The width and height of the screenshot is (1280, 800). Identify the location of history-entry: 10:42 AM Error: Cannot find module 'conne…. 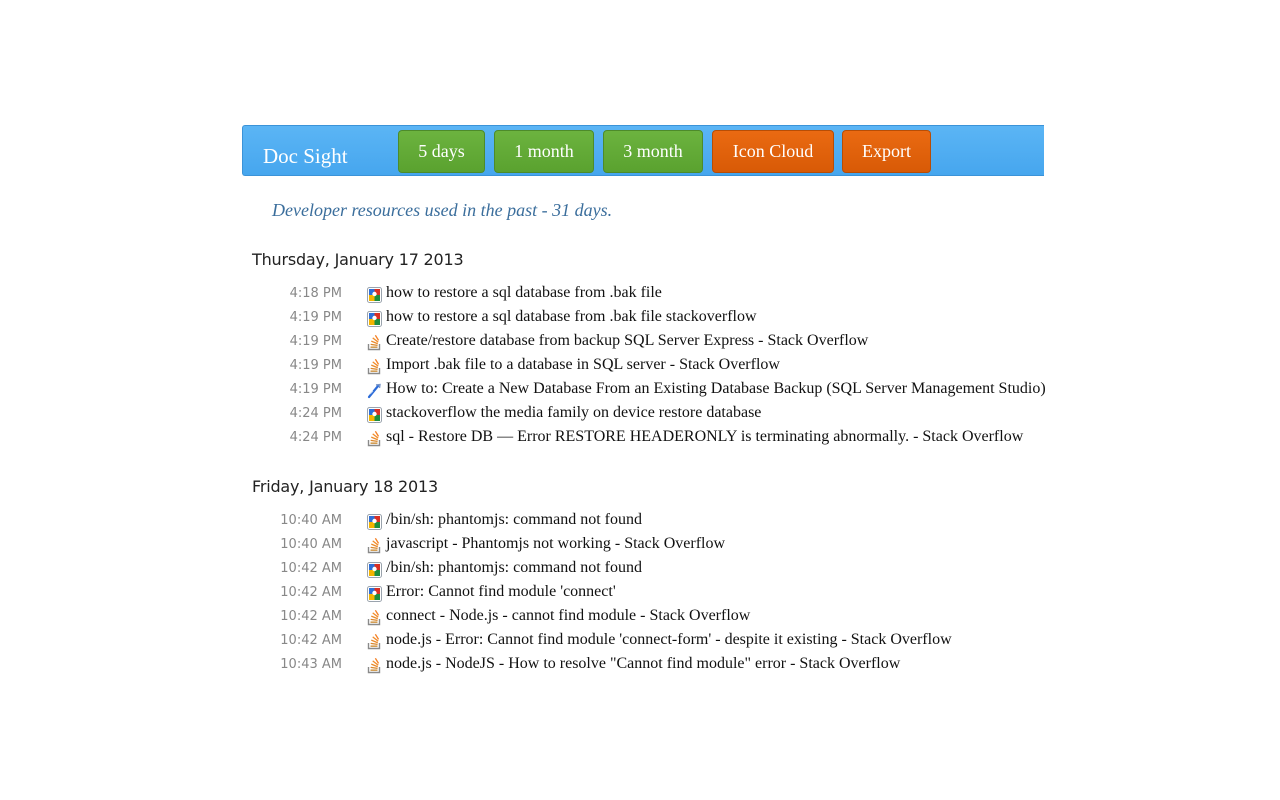
(660, 594).